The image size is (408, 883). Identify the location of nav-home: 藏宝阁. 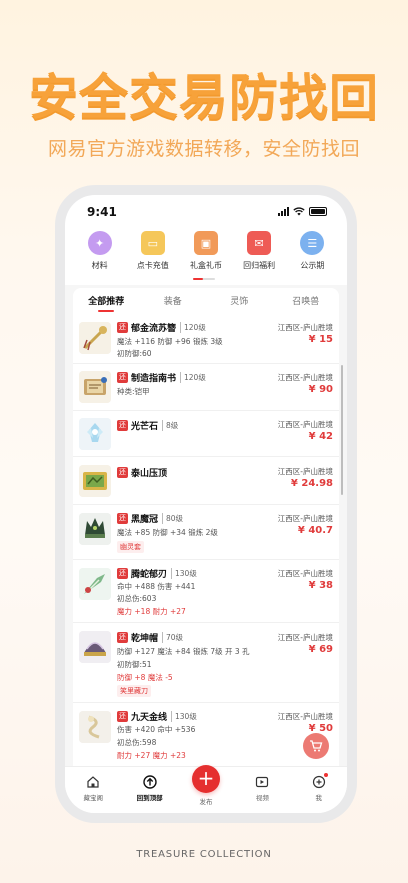
(93, 790).